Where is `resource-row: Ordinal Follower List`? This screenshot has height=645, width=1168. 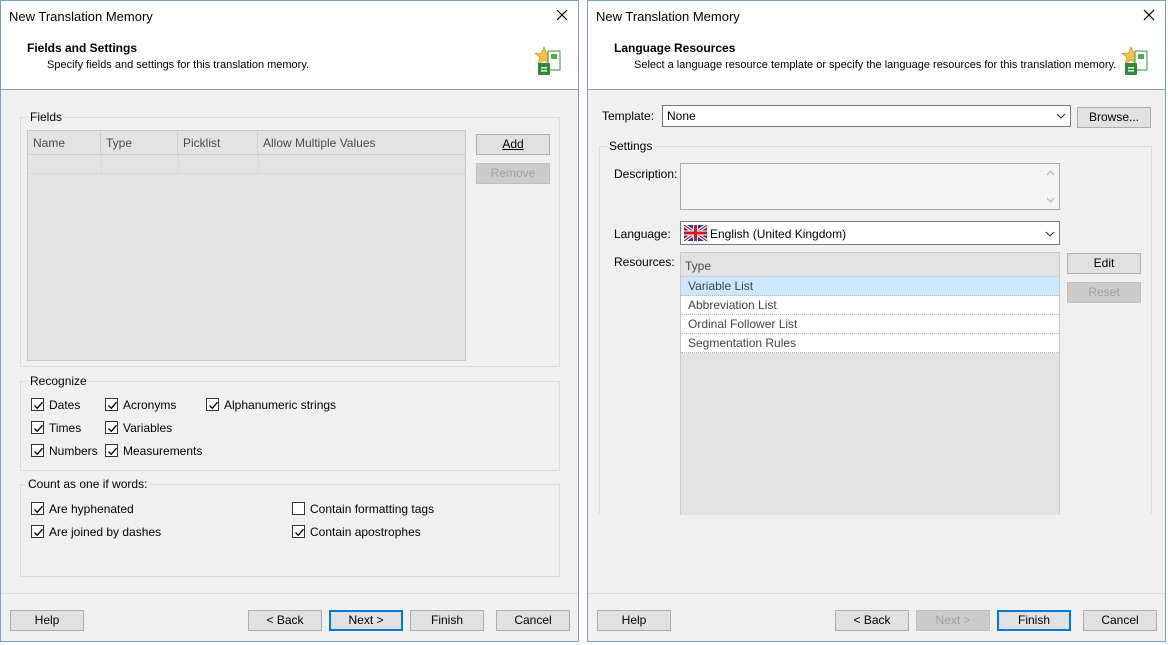
resource-row: Ordinal Follower List is located at coordinates (870, 324).